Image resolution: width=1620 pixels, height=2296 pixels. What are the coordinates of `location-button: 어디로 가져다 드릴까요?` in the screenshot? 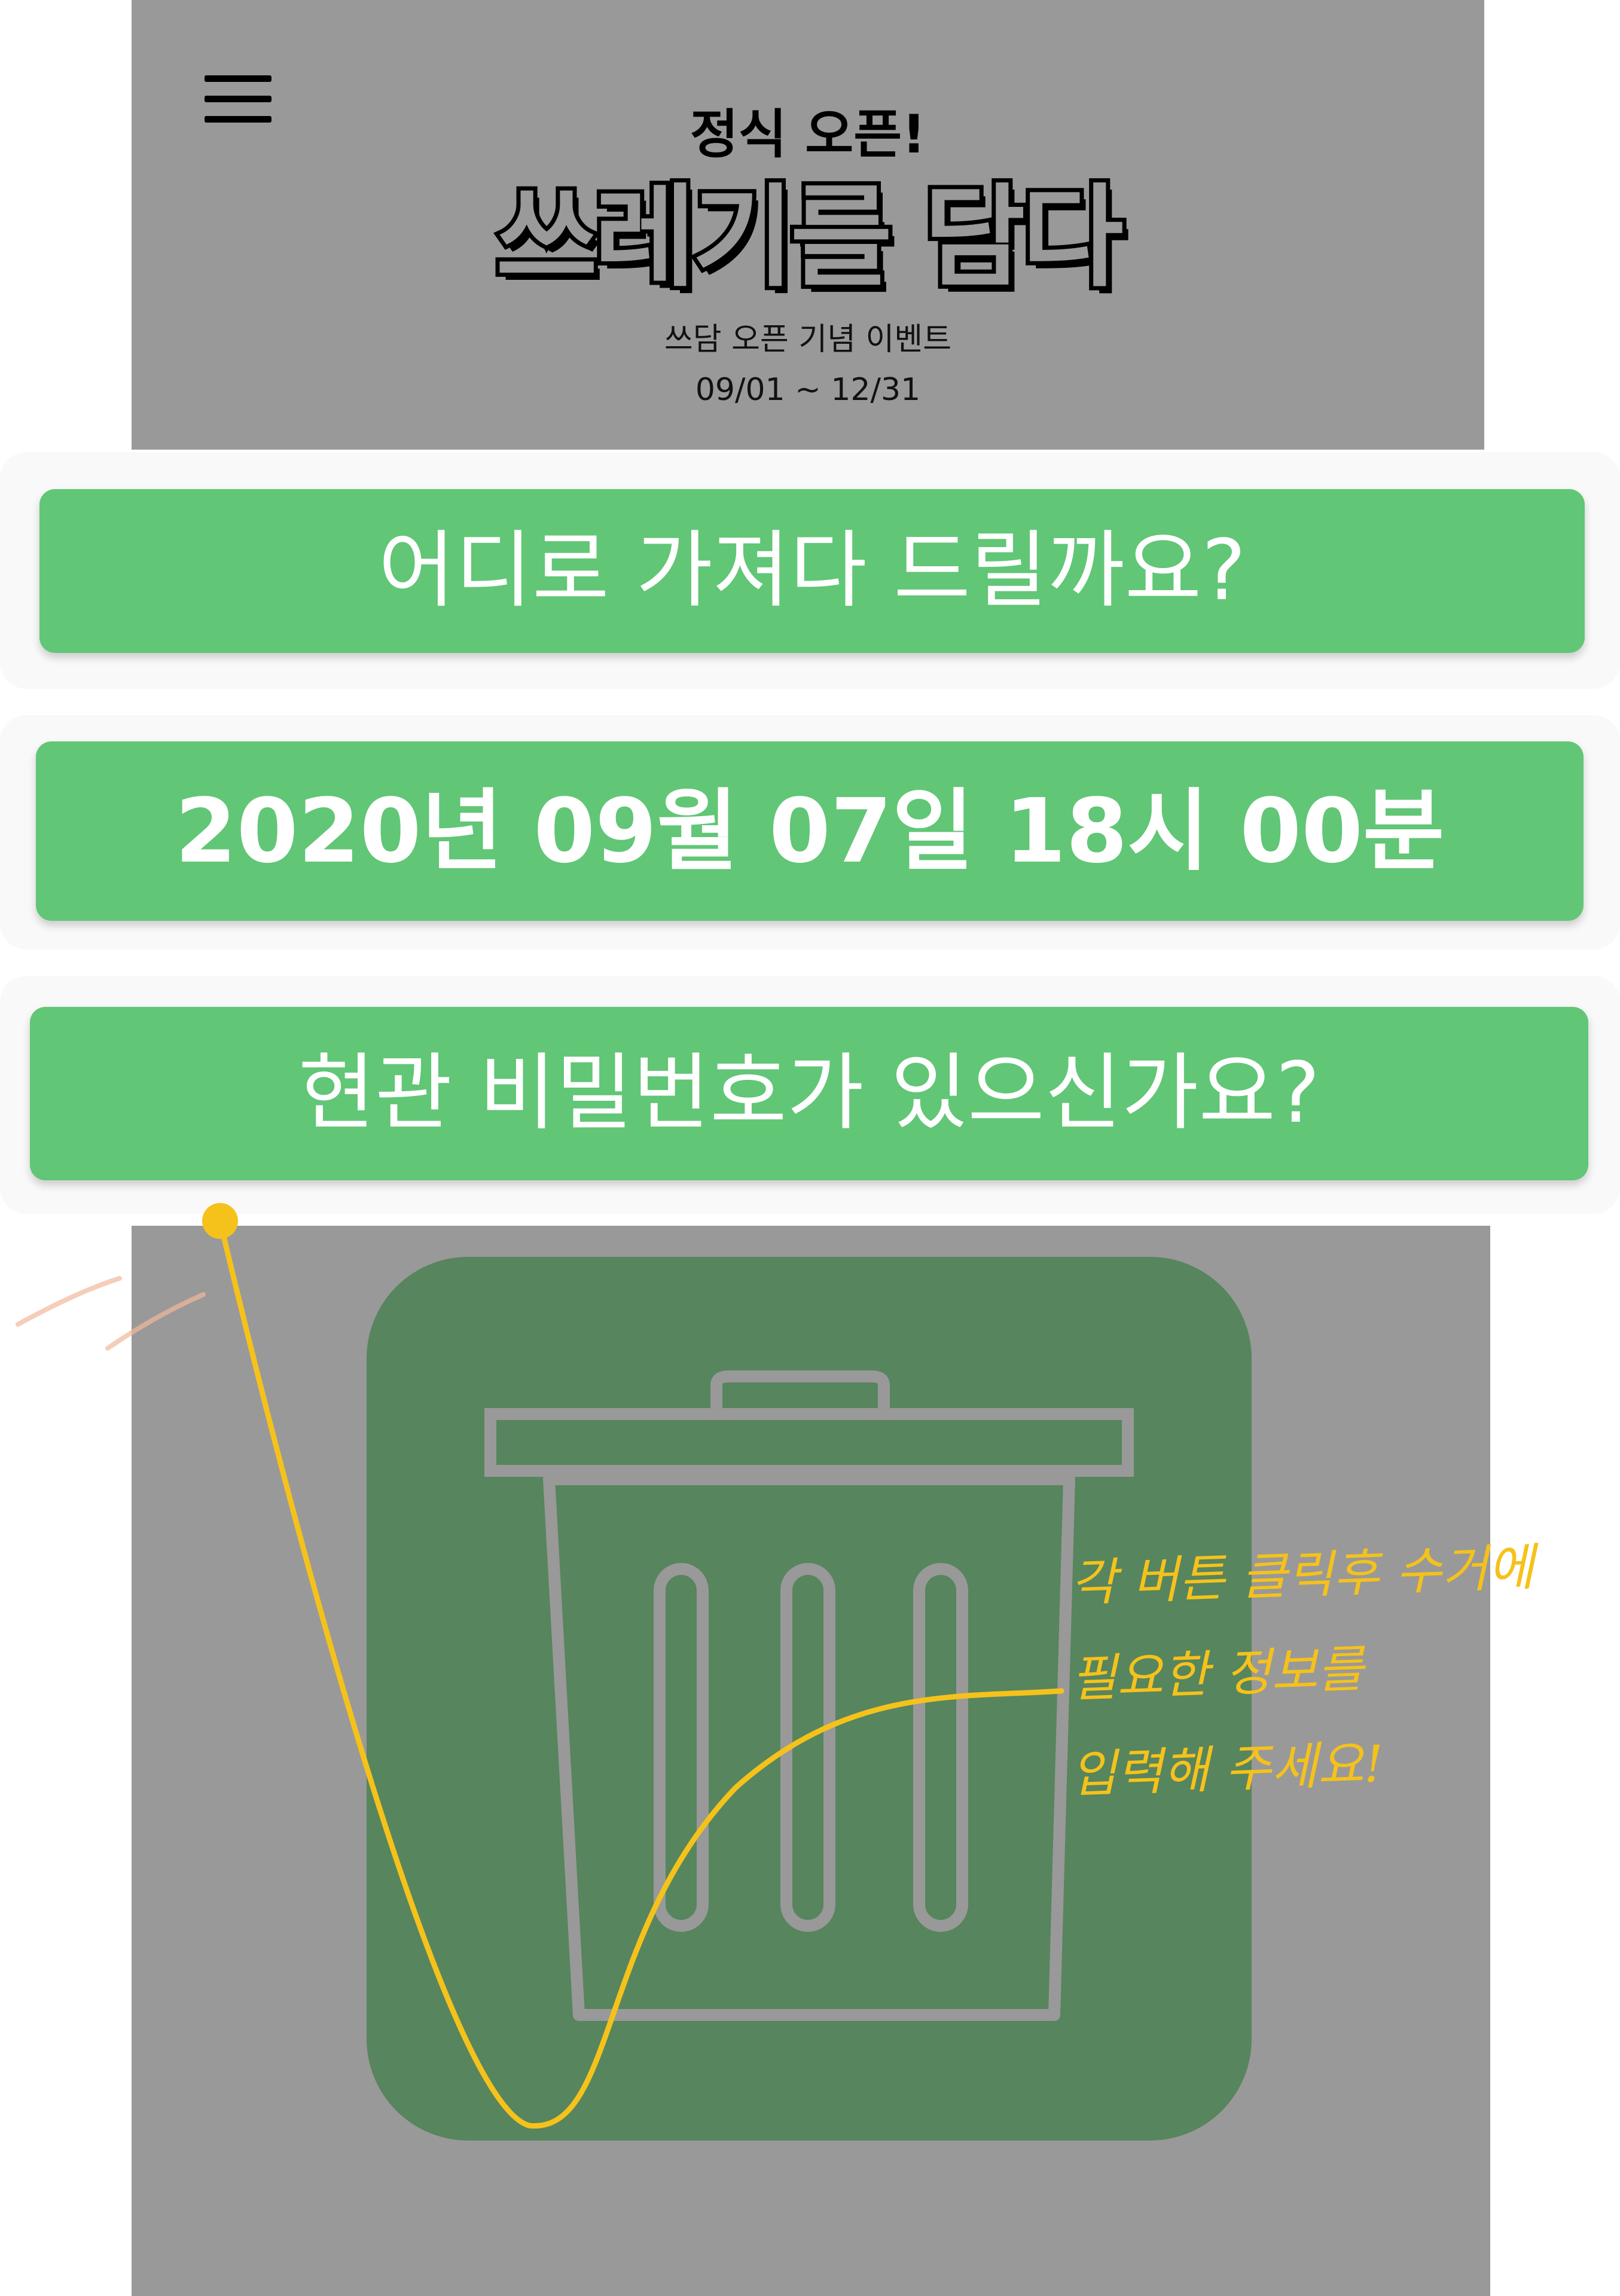 It's located at (812, 571).